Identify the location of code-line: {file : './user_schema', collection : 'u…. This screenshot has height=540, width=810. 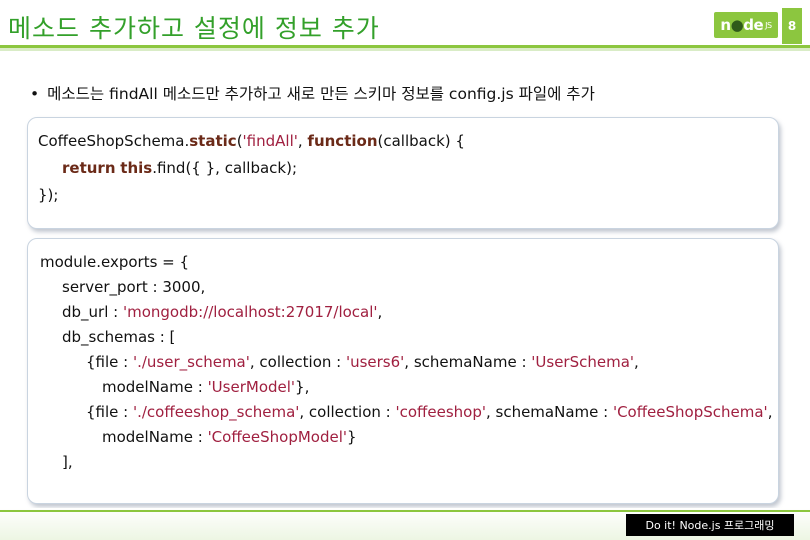
(362, 362).